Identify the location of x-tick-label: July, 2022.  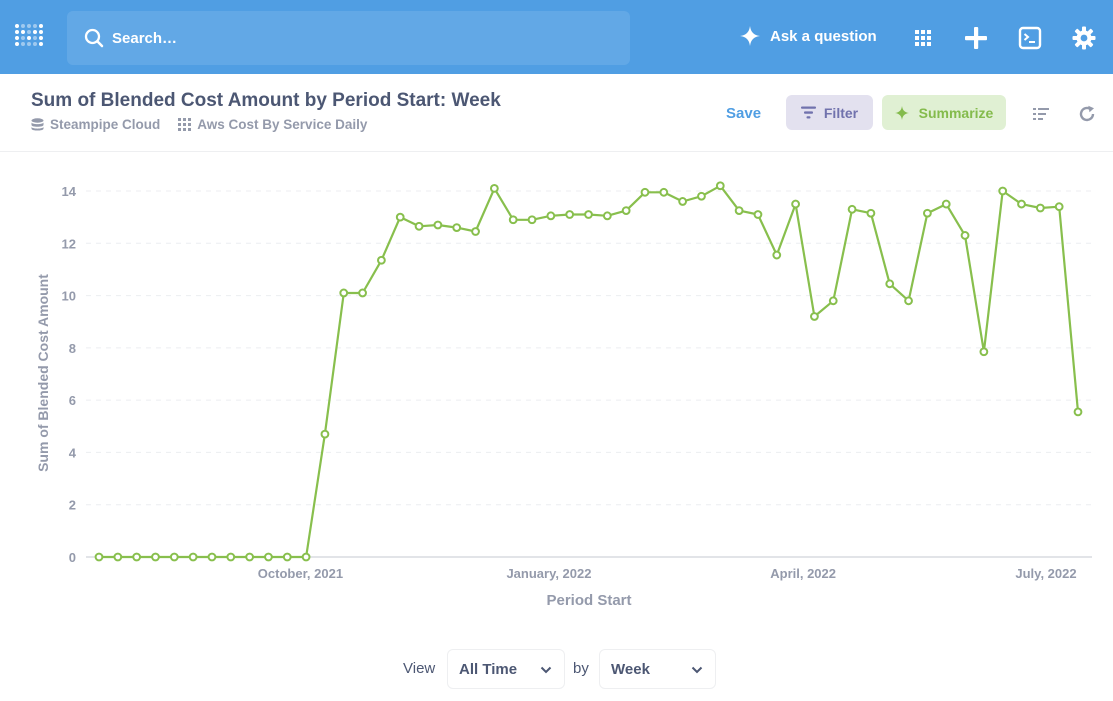
(1045, 573).